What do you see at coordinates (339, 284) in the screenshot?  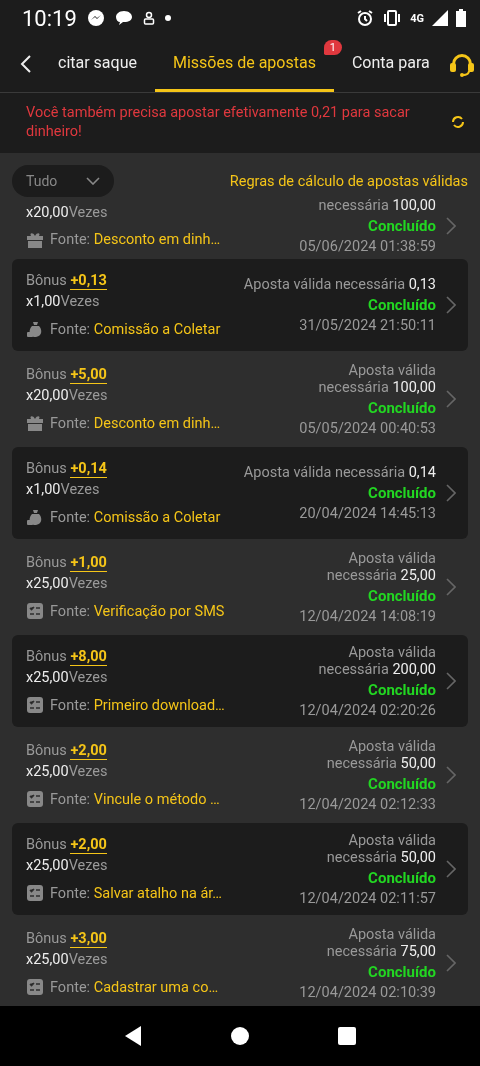 I see `required-bet-text: Aposta válida necessária 0,13` at bounding box center [339, 284].